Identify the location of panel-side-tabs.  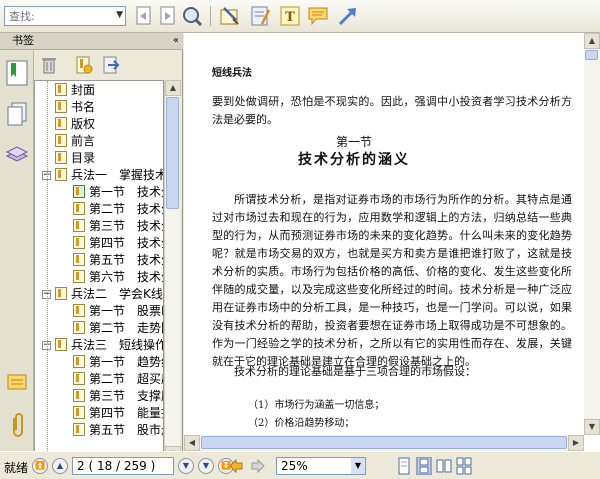
(17, 250).